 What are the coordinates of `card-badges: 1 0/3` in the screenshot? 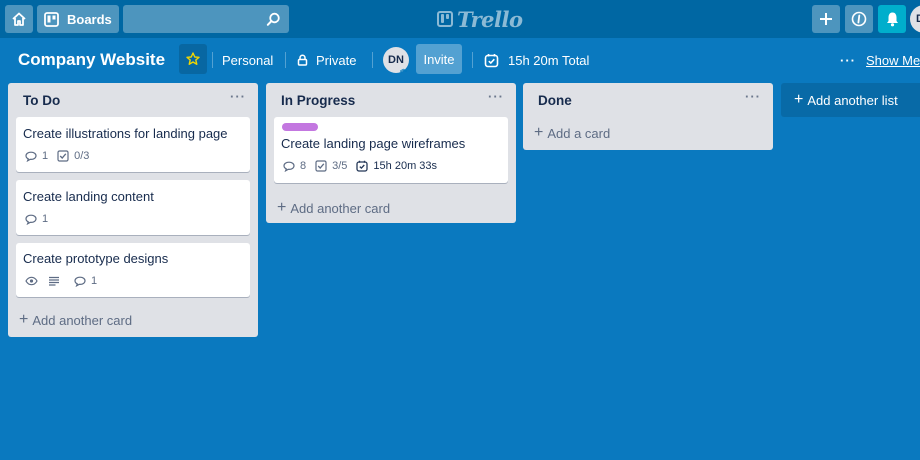 It's located at (61, 156).